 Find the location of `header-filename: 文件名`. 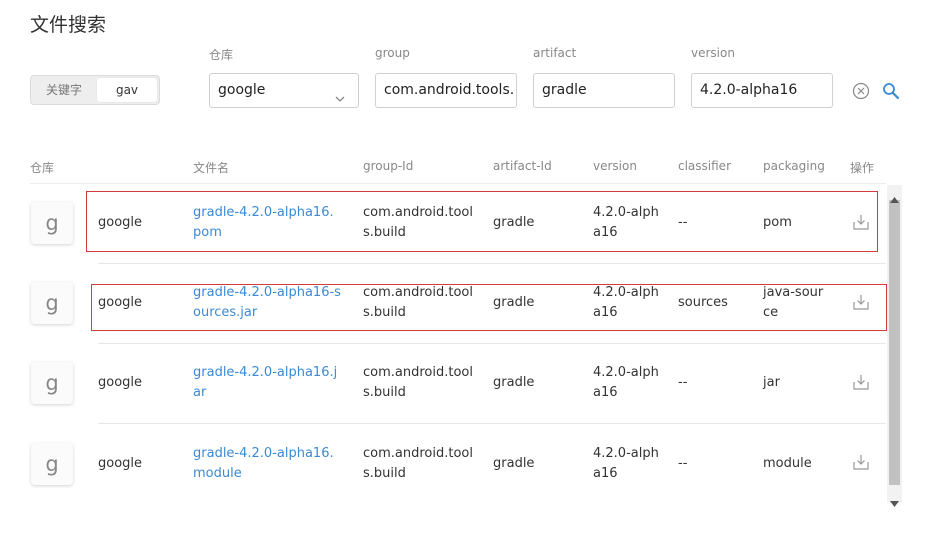

header-filename: 文件名 is located at coordinates (211, 168).